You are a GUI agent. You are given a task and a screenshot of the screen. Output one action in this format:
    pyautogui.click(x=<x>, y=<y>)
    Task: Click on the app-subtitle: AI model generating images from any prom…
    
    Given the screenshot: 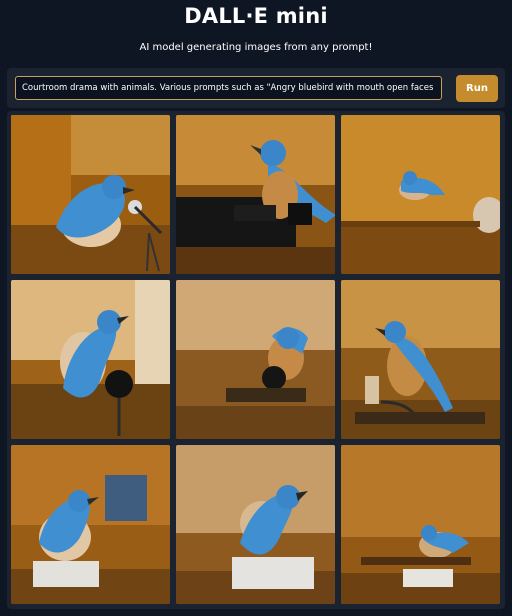 What is the action you would take?
    pyautogui.click(x=256, y=47)
    